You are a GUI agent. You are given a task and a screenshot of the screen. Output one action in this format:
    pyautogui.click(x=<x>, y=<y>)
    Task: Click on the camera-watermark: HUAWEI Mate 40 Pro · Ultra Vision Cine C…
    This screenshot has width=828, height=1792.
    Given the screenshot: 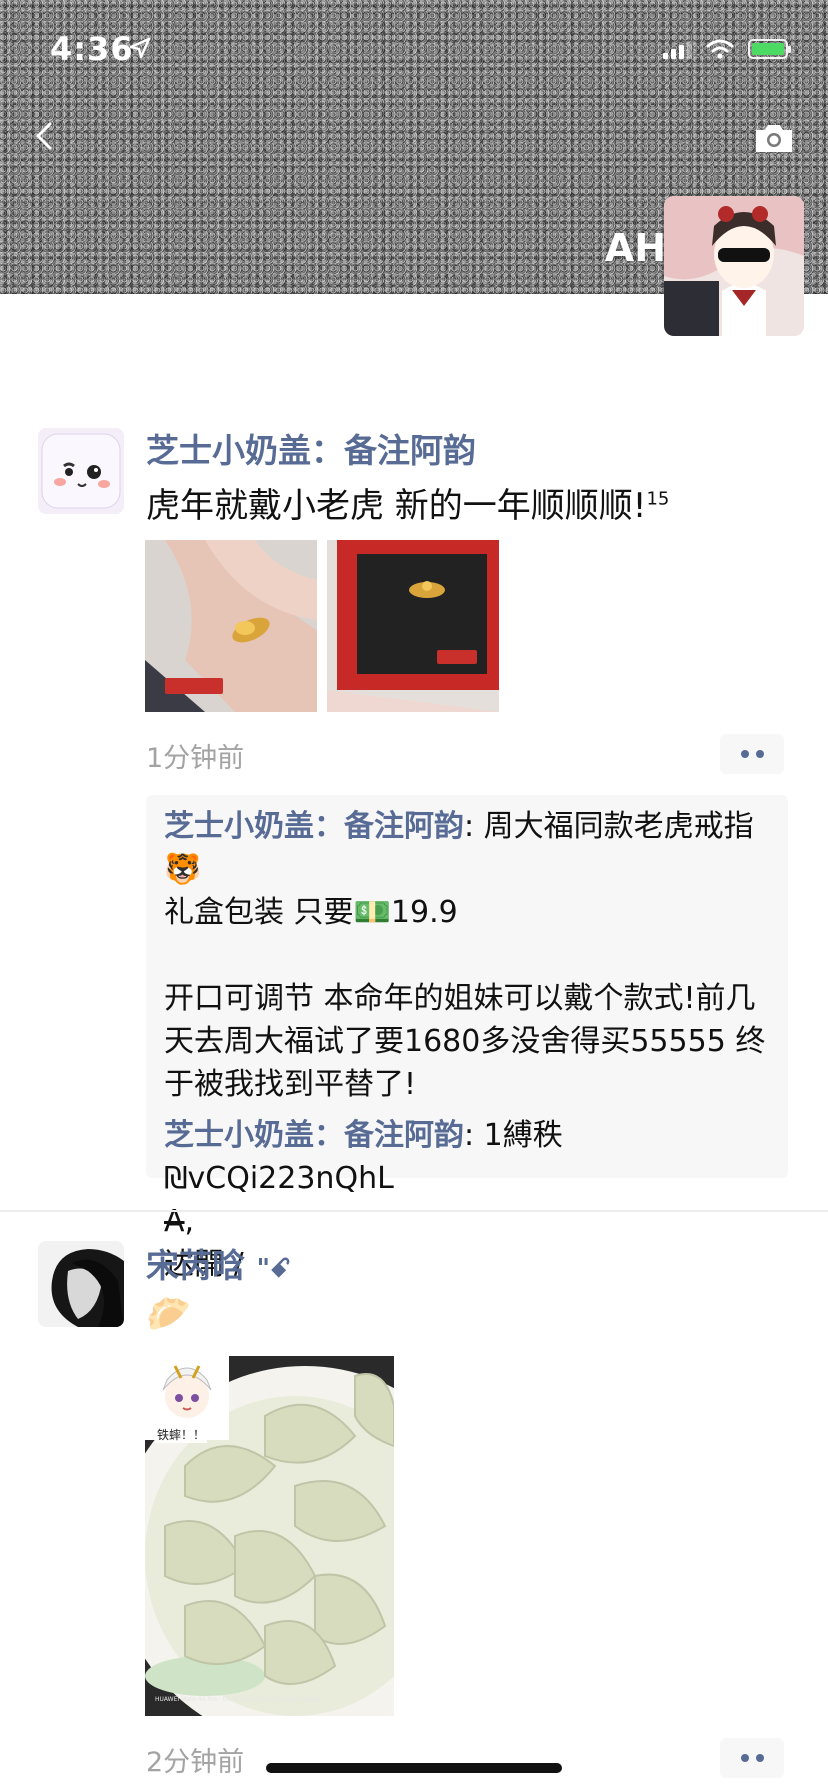 What is the action you would take?
    pyautogui.click(x=238, y=1699)
    